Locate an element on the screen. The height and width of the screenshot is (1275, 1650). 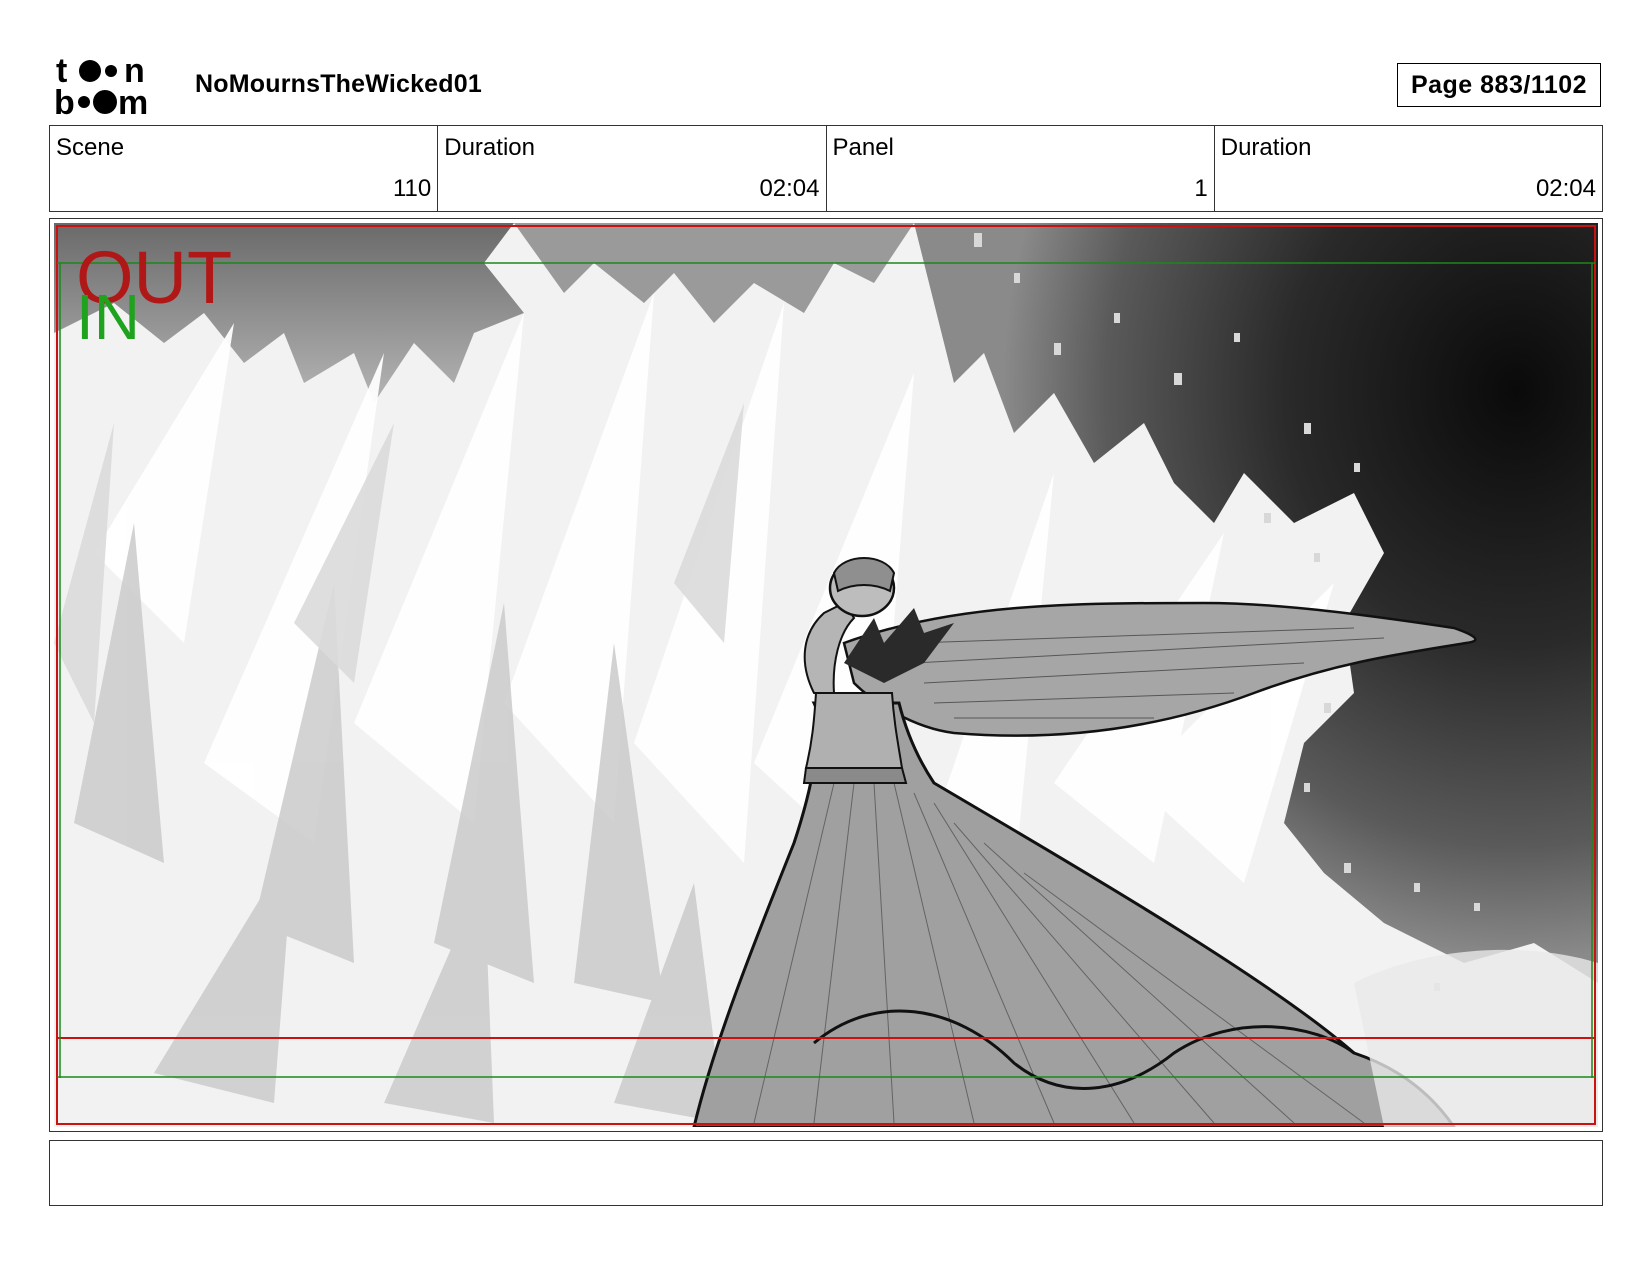
caption-box is located at coordinates (826, 1173).